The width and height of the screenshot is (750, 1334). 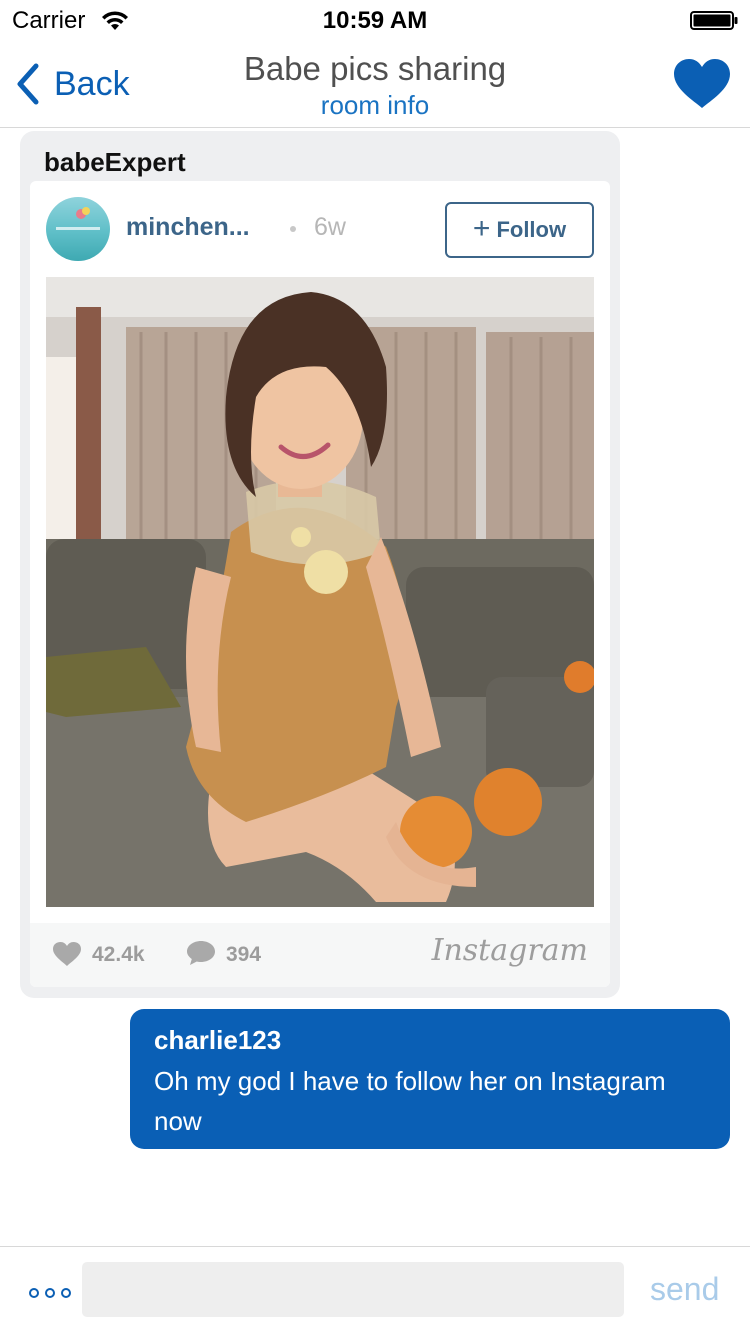 I want to click on post-stats-bar: 42.4k 394 Instagram, so click(x=320, y=955).